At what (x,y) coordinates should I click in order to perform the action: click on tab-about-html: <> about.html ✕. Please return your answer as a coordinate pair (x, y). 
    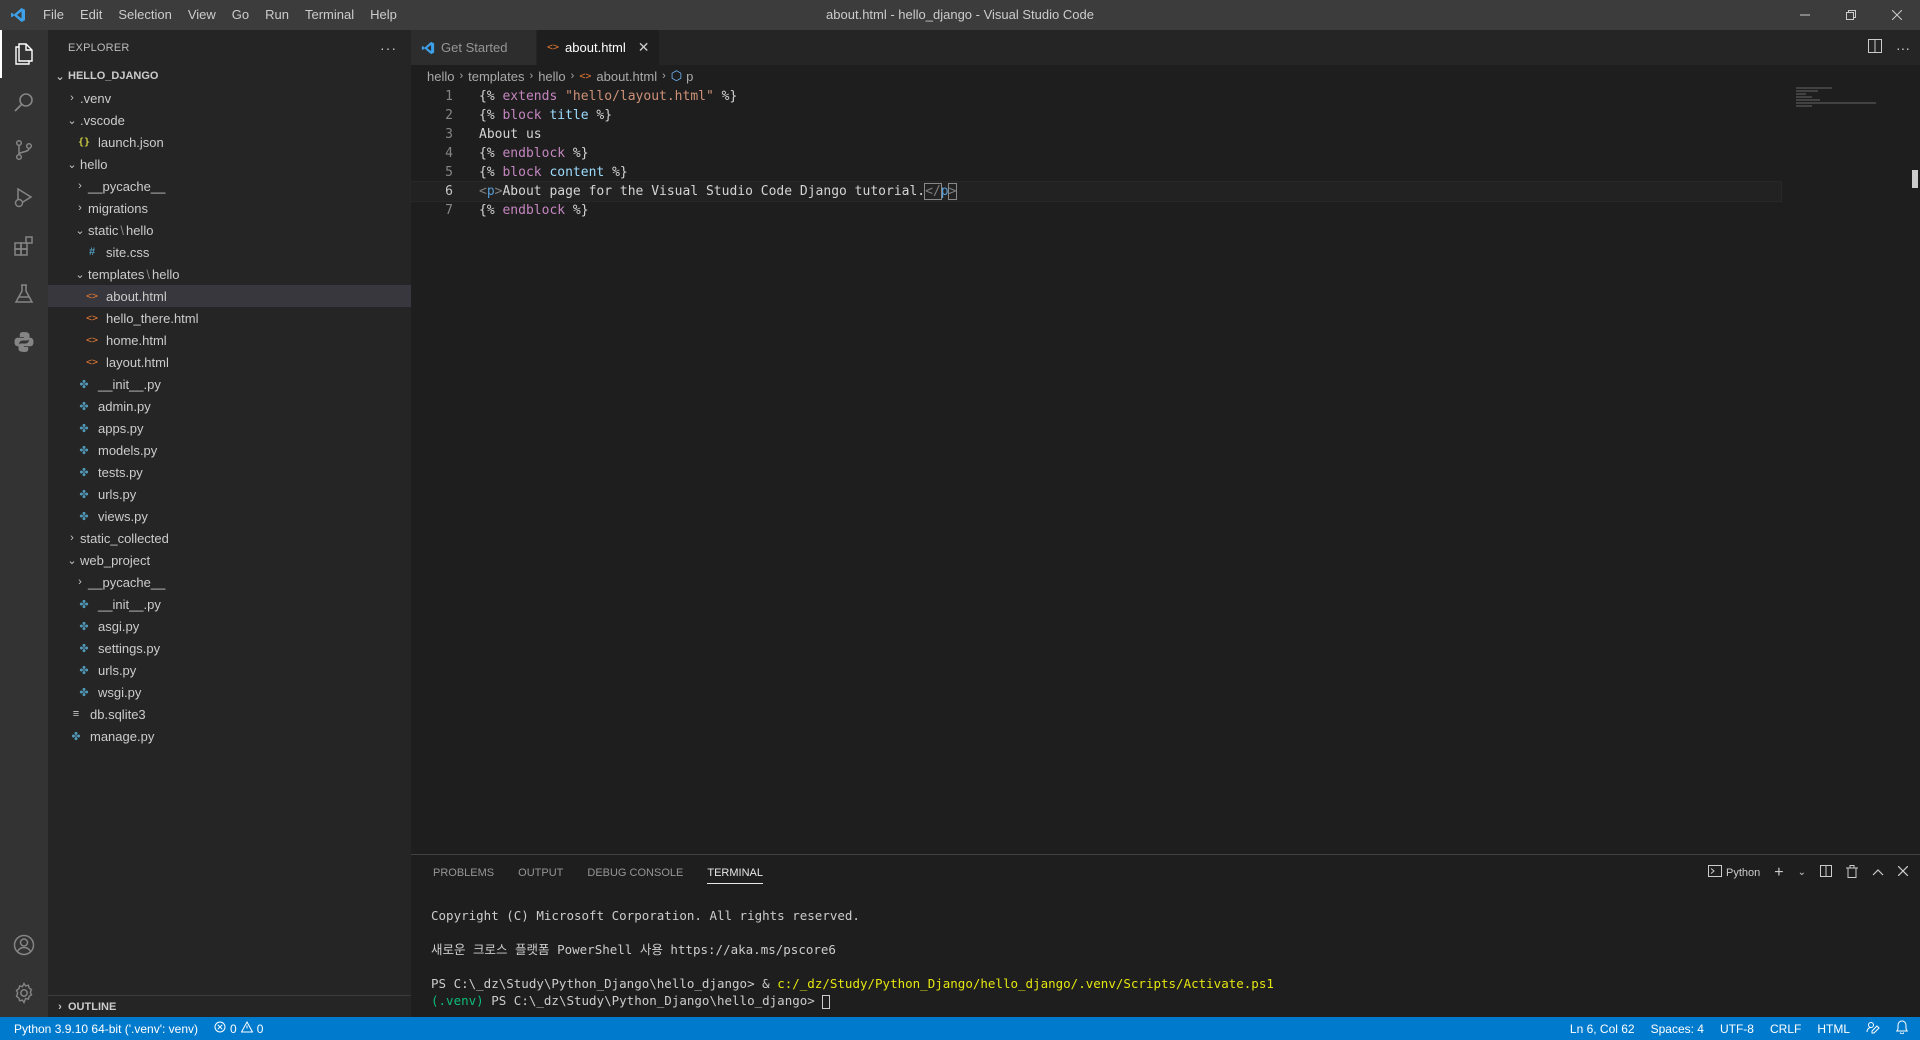
    Looking at the image, I should click on (599, 47).